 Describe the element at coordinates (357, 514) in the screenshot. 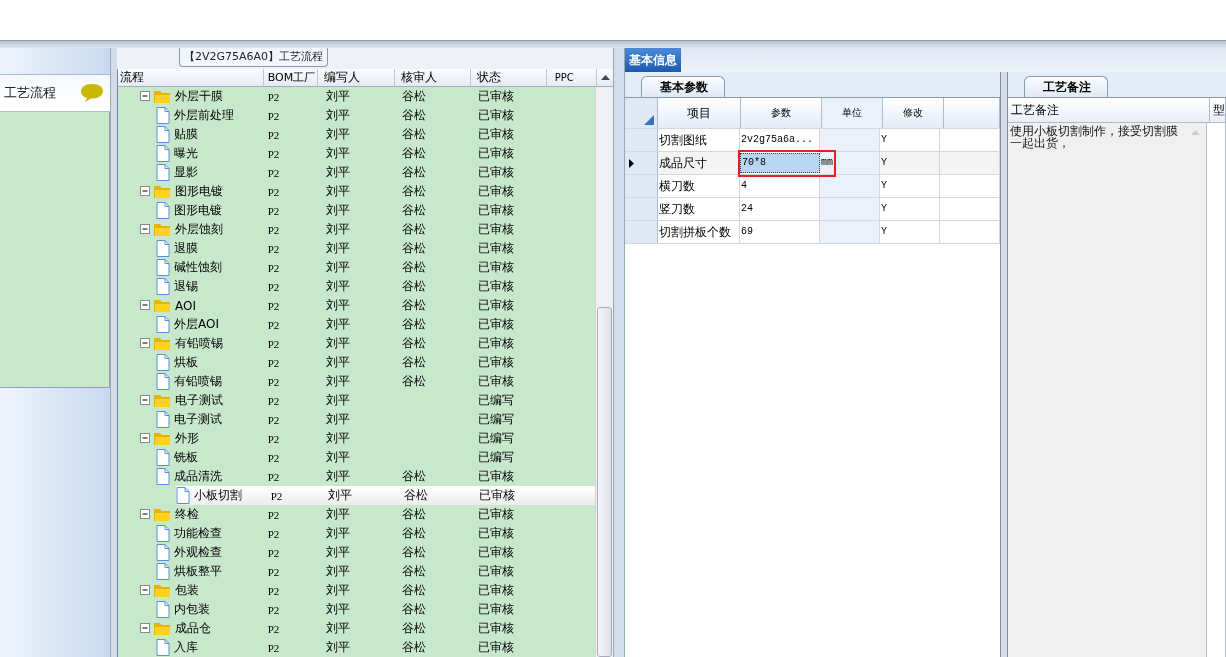

I see `flow-row: 终检 P2 刘平 谷松 已审核` at that location.